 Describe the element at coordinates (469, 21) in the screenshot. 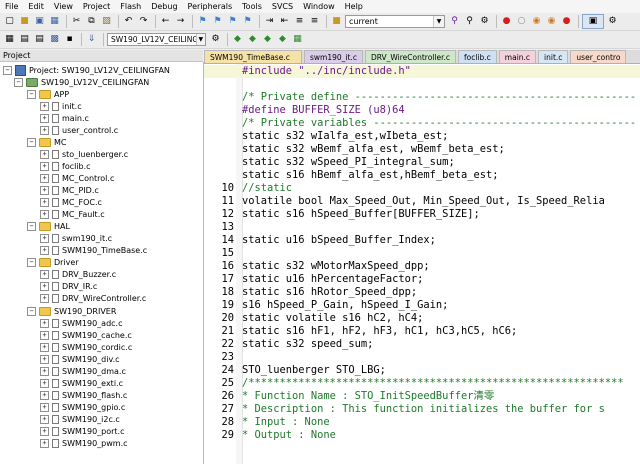

I see `incremental-find-icon: ⚲` at that location.